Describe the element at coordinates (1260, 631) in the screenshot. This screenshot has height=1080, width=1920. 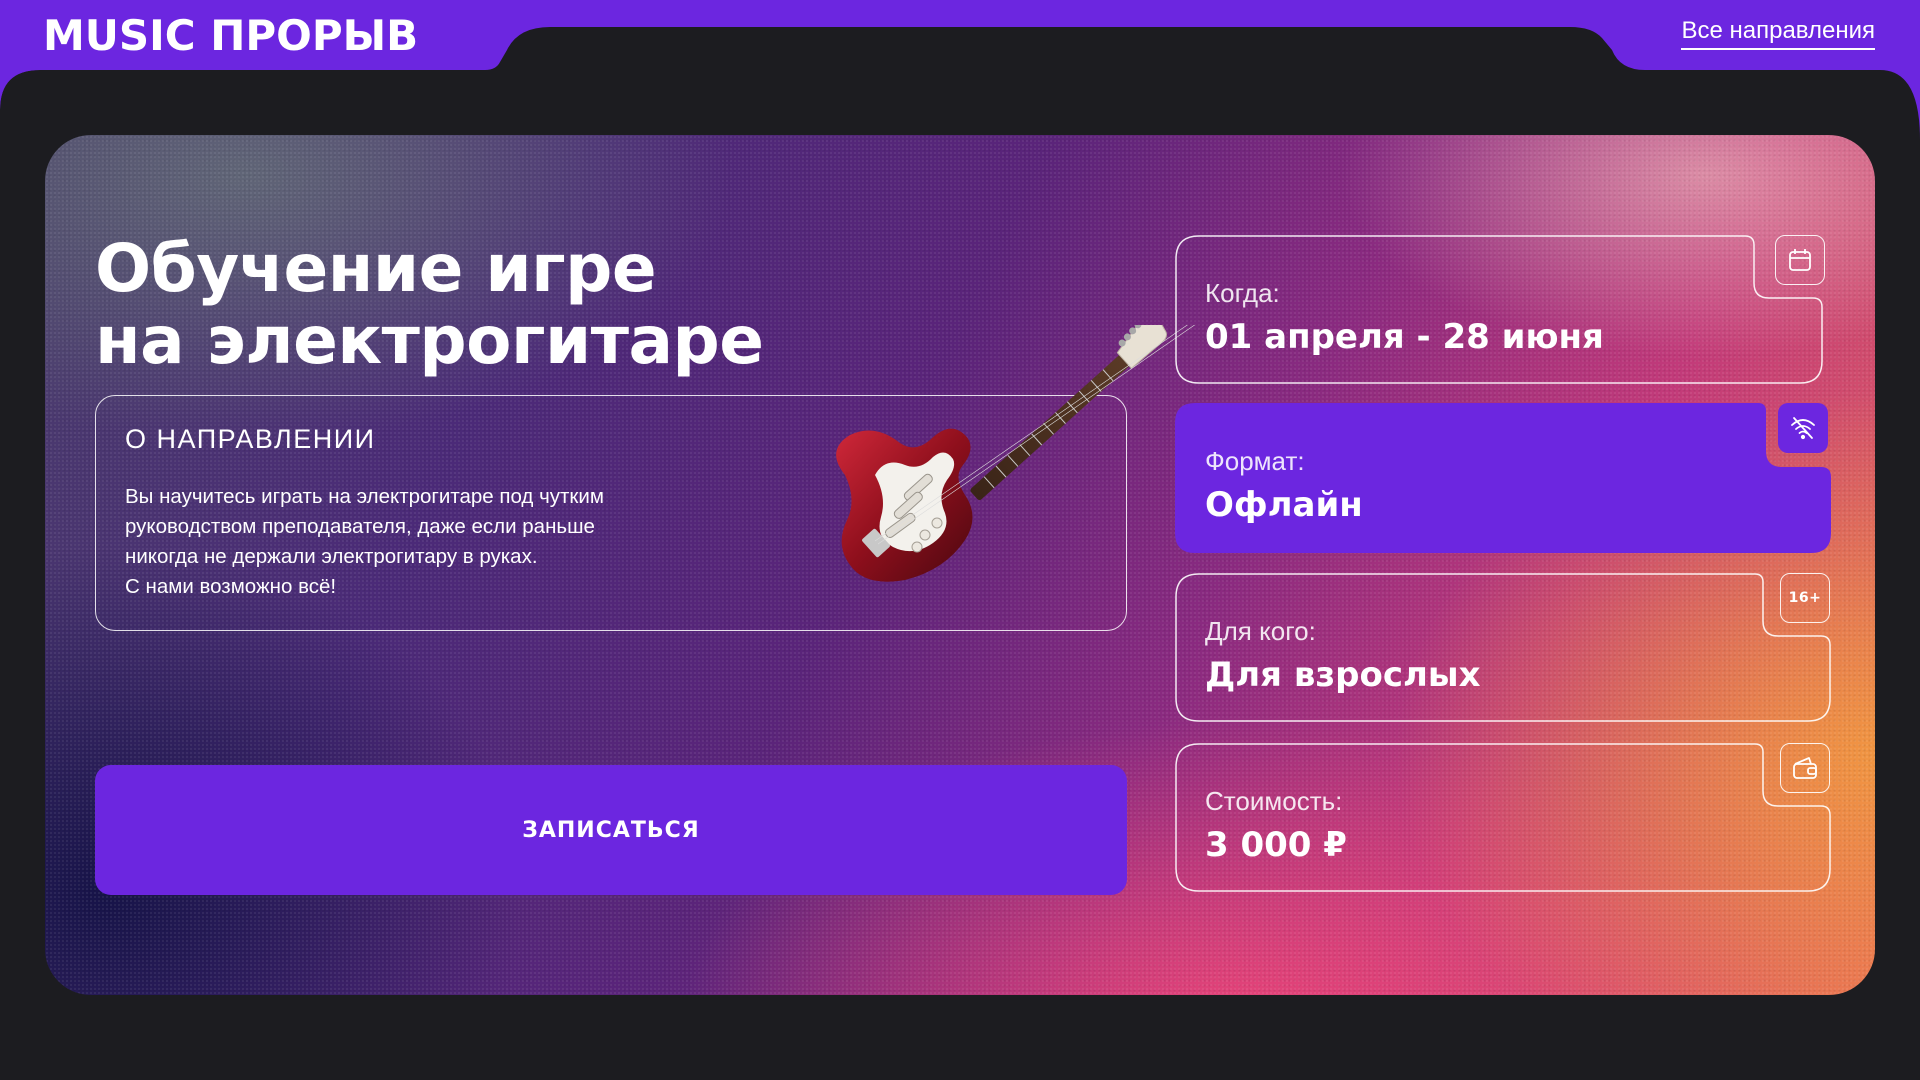
I see `audience-label: Для кого:` at that location.